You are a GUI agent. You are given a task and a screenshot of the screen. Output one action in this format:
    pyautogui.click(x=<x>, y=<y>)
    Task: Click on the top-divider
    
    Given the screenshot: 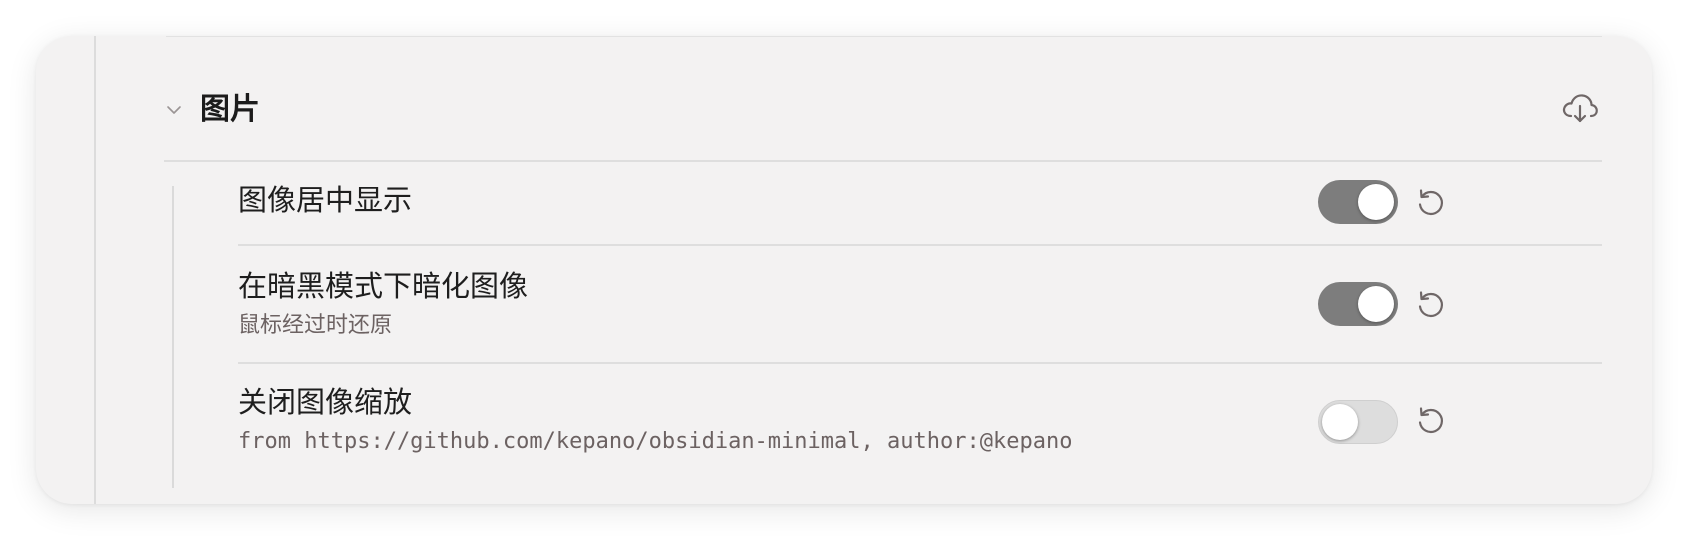 What is the action you would take?
    pyautogui.click(x=884, y=36)
    